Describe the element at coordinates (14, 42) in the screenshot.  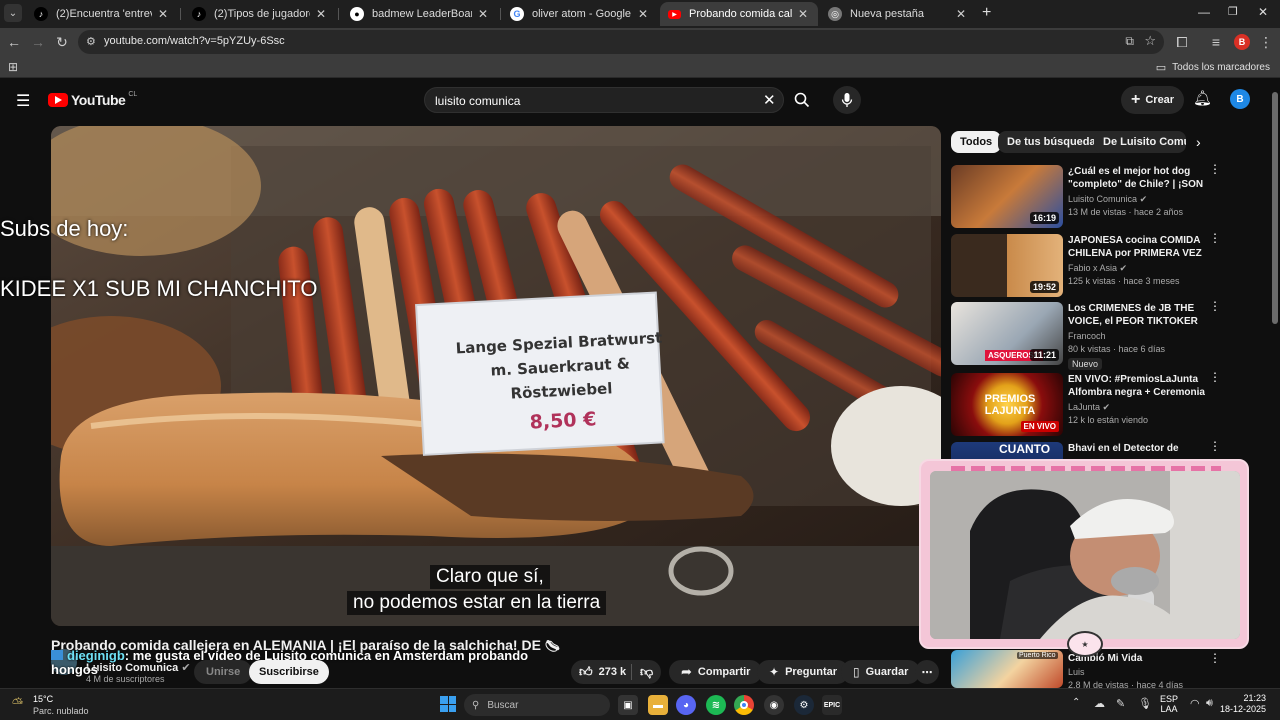
I see `back-icon: ←` at that location.